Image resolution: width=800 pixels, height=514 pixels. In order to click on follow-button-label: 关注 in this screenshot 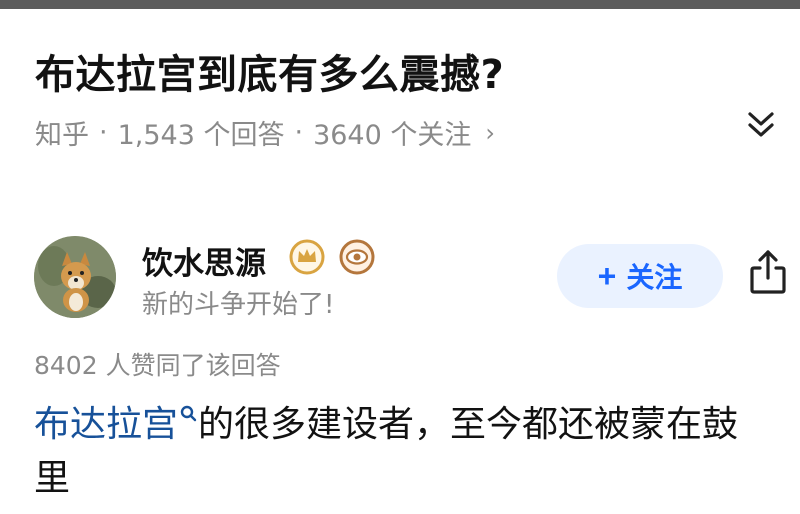, I will do `click(654, 277)`.